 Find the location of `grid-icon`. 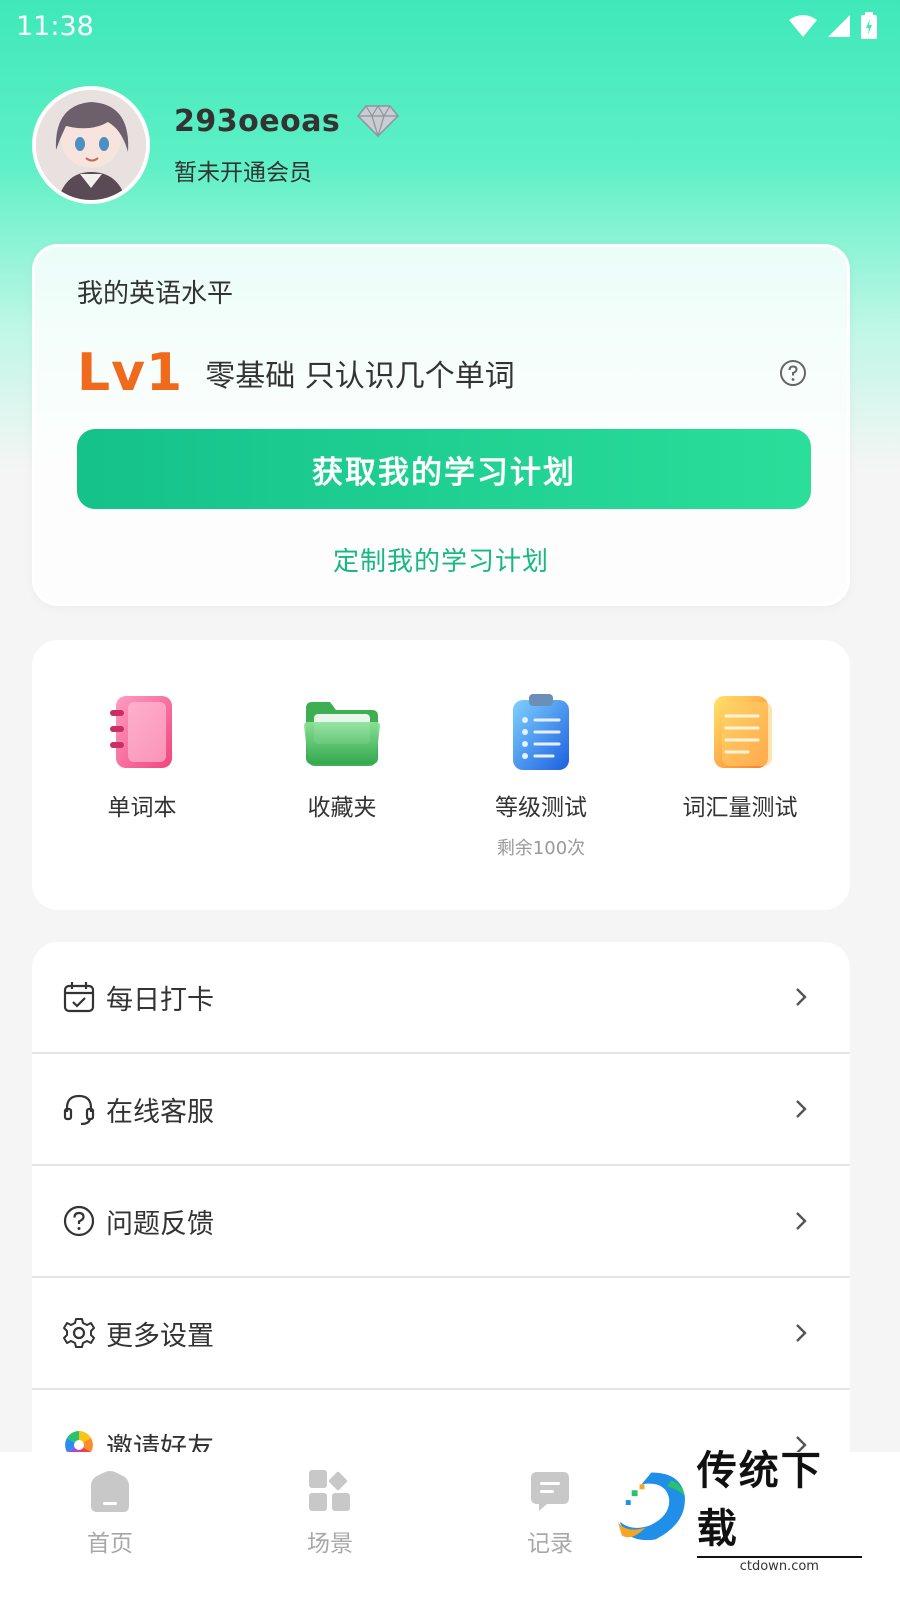

grid-icon is located at coordinates (329, 1490).